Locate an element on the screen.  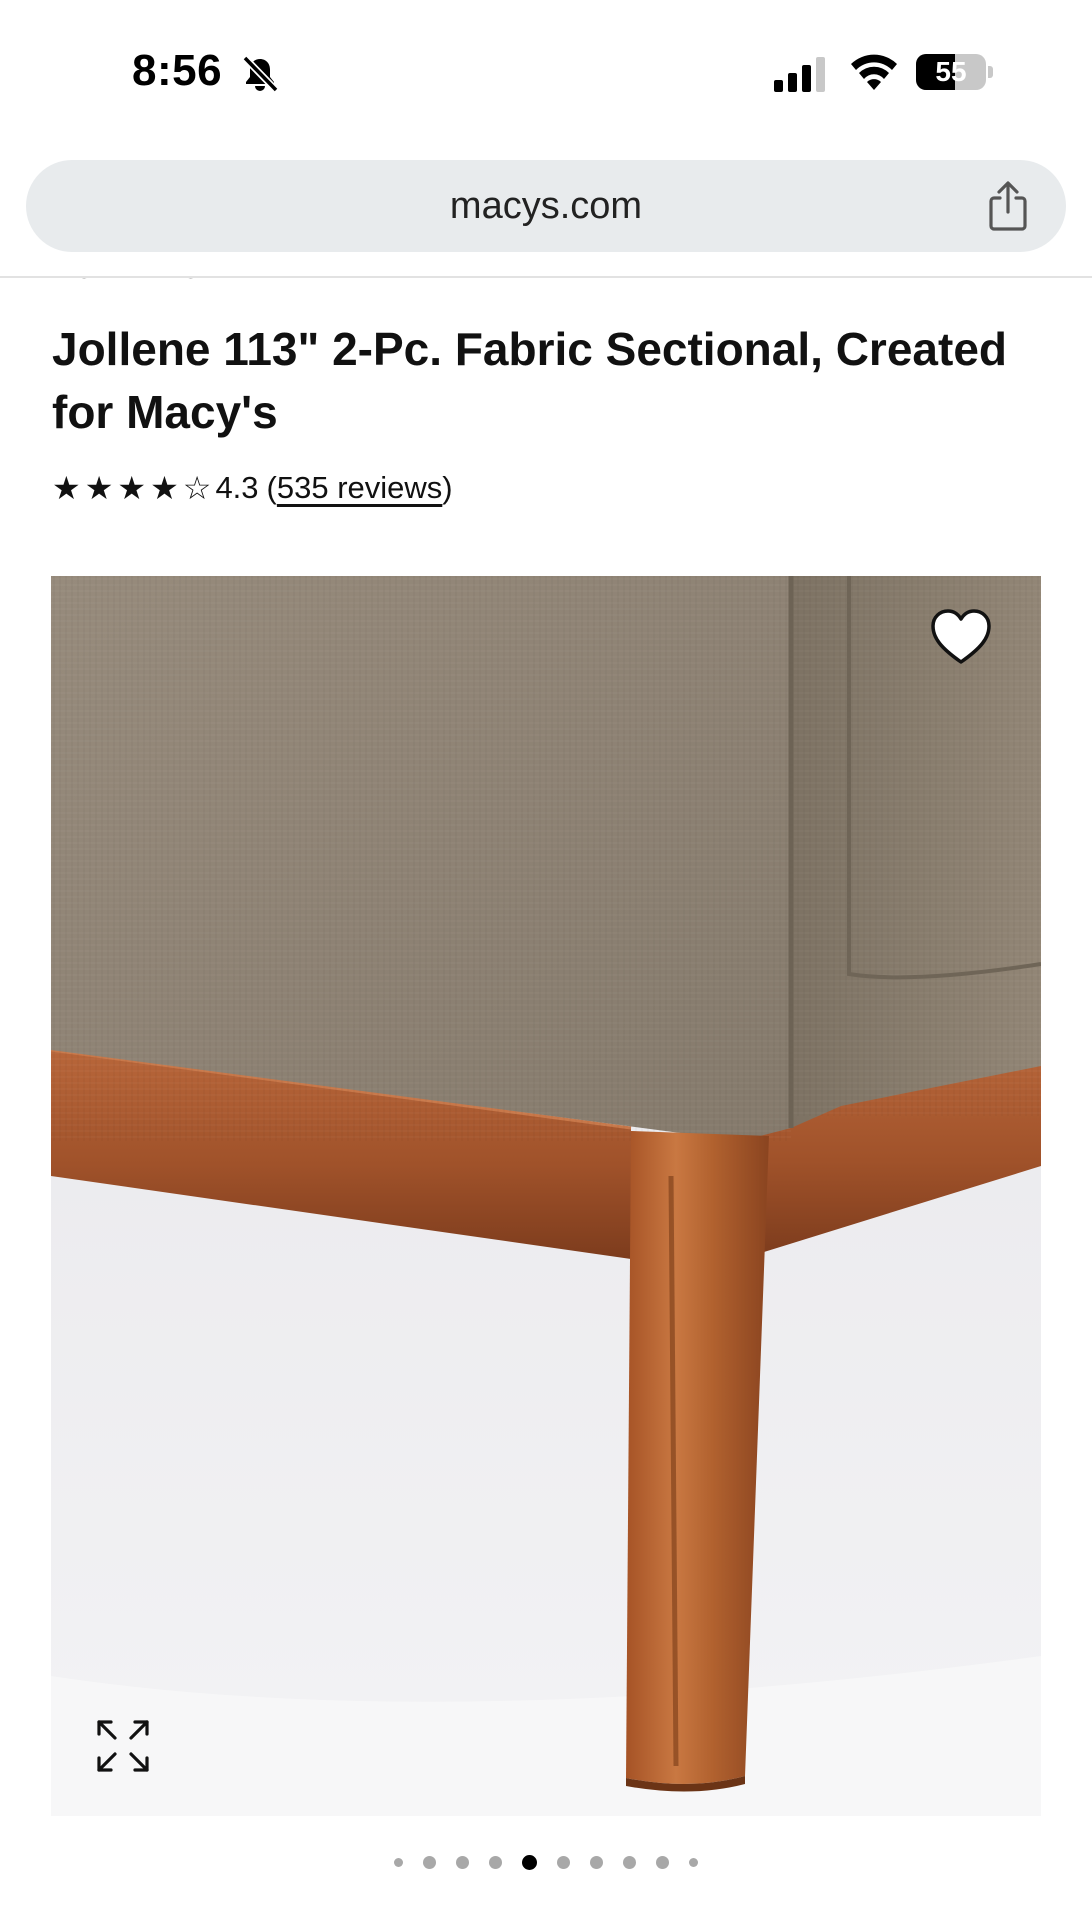
battery-body: 55 is located at coordinates (951, 72).